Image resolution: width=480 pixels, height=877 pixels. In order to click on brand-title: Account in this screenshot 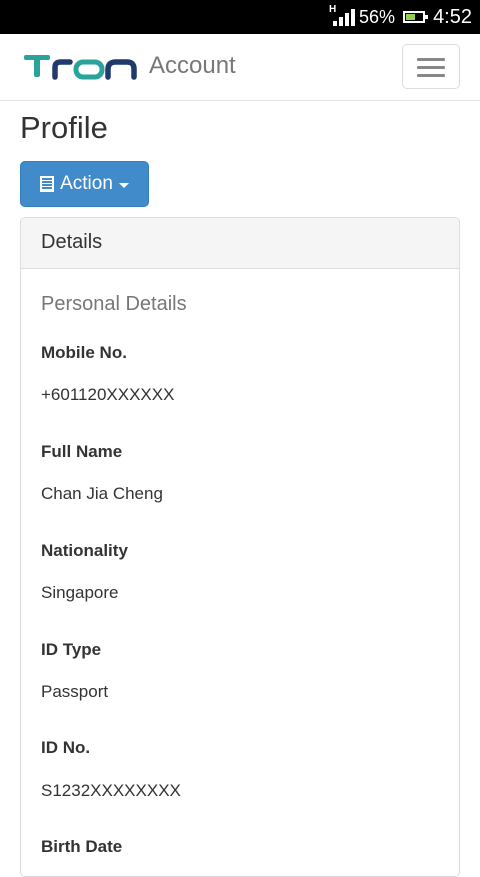, I will do `click(192, 66)`.